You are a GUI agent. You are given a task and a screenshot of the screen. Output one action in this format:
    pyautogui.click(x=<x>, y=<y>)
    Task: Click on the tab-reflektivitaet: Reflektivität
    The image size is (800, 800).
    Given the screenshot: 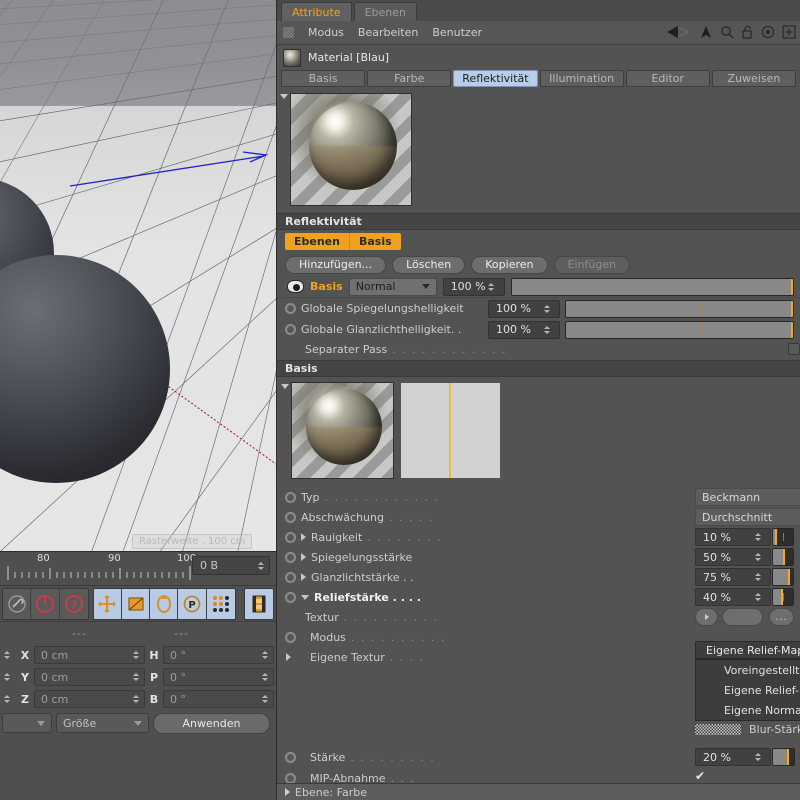 What is the action you would take?
    pyautogui.click(x=495, y=78)
    